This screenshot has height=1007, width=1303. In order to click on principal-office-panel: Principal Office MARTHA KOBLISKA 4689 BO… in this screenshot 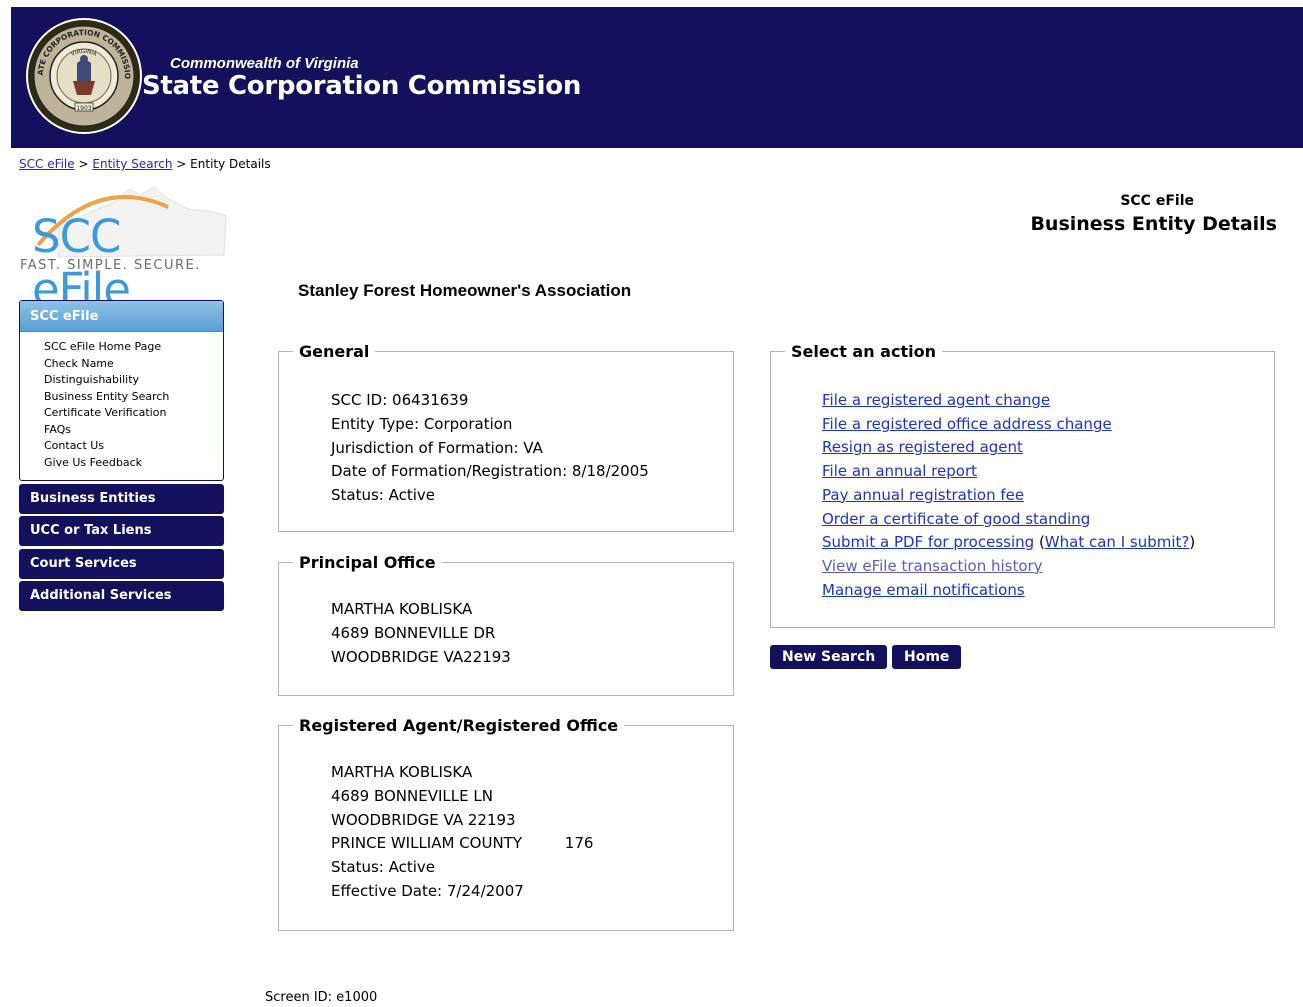, I will do `click(506, 624)`.